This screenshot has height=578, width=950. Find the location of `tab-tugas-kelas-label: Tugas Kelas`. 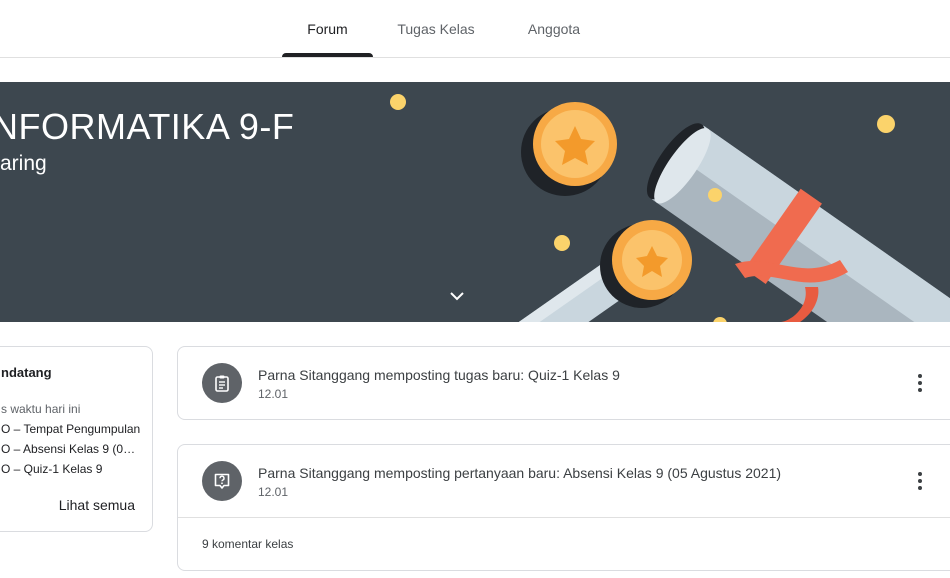

tab-tugas-kelas-label: Tugas Kelas is located at coordinates (436, 28).